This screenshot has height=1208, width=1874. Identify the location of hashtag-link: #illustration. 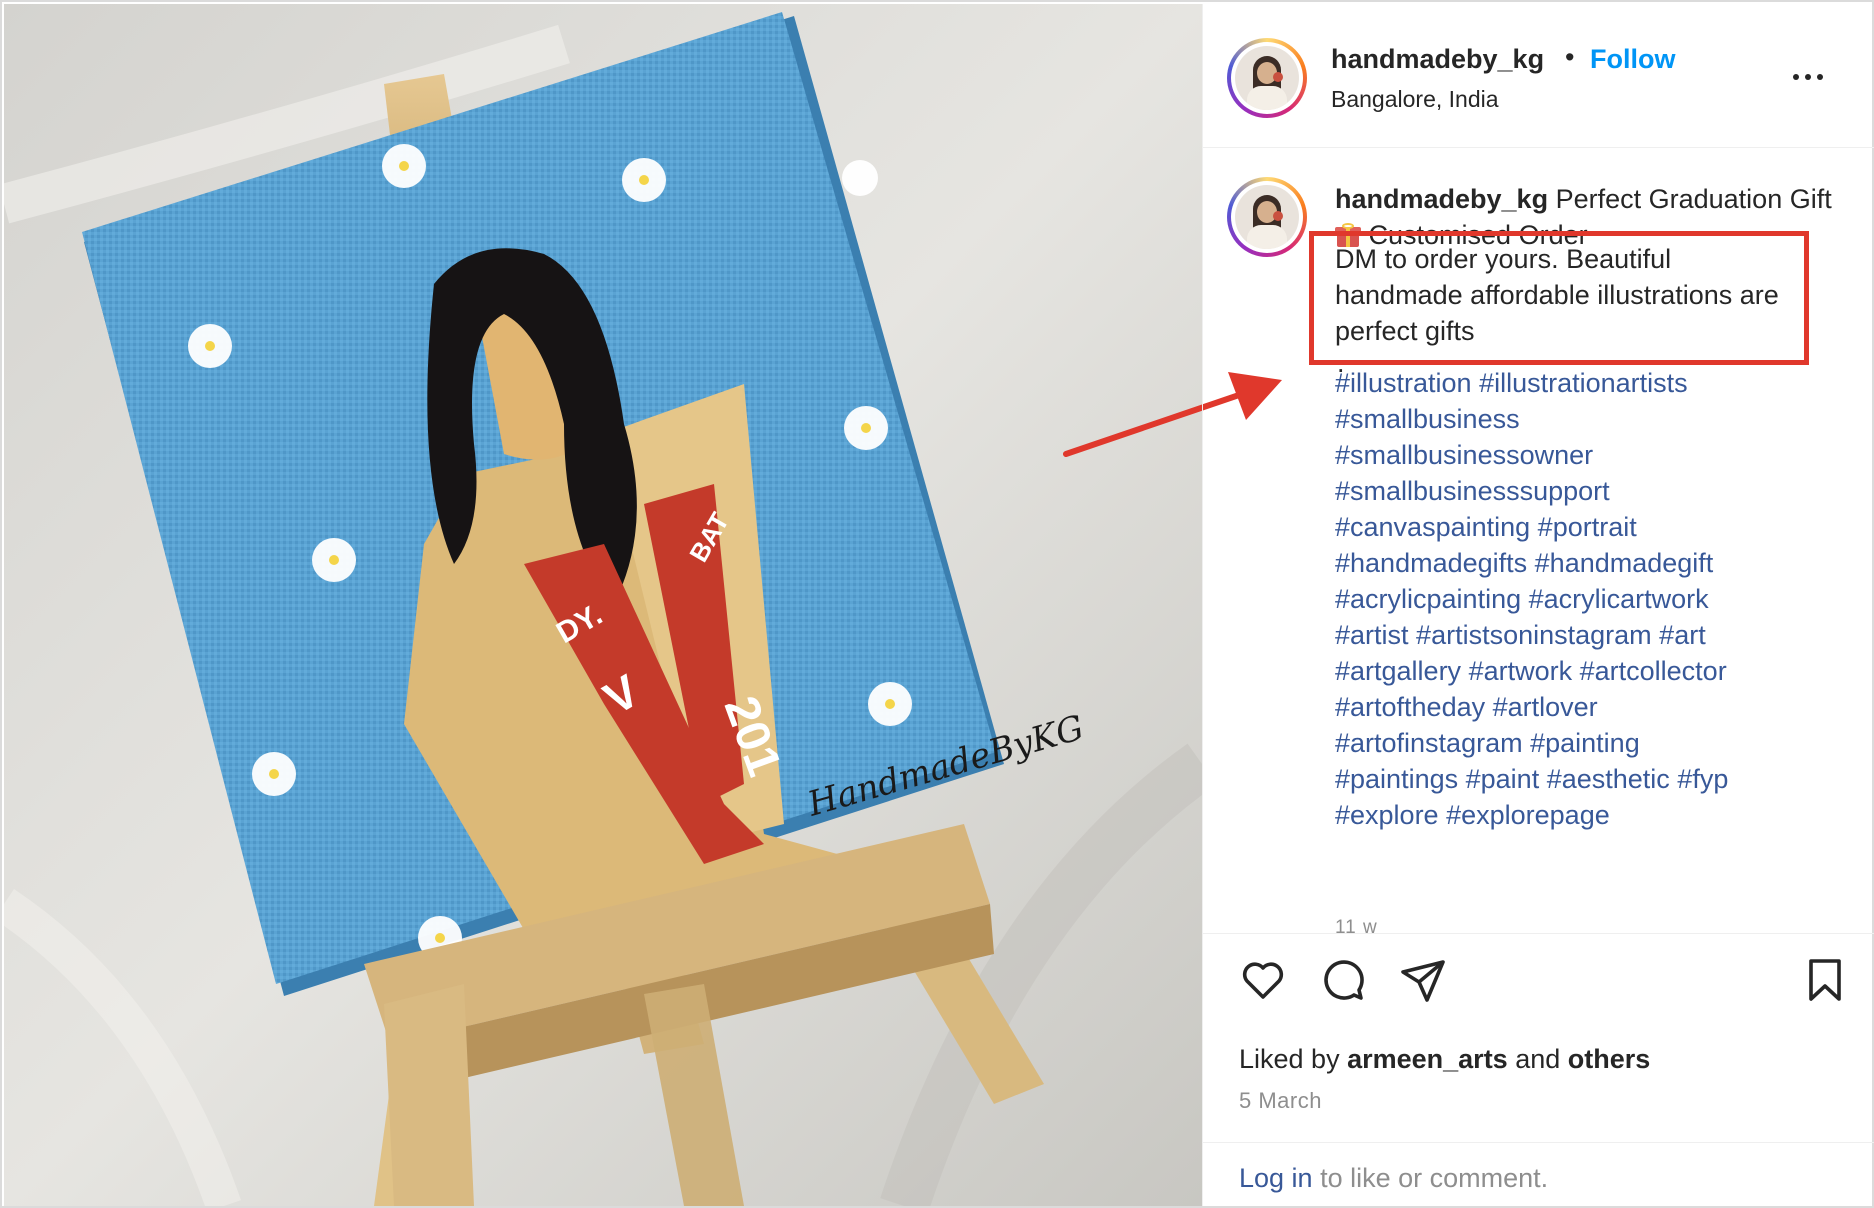
(1403, 383).